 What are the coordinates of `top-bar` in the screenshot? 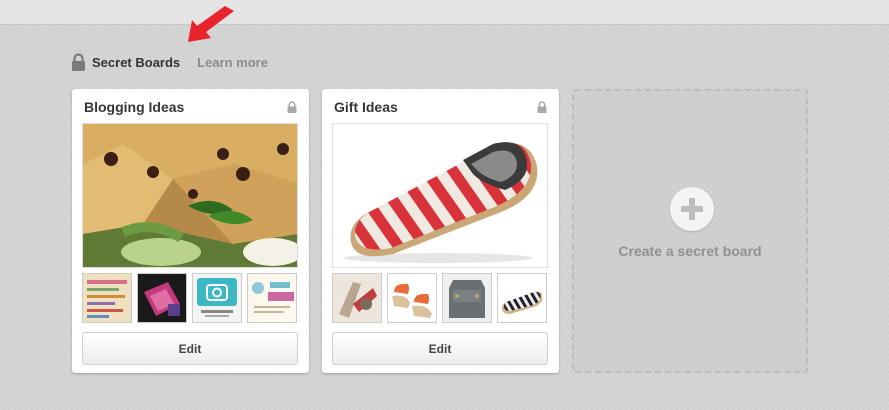 It's located at (444, 12).